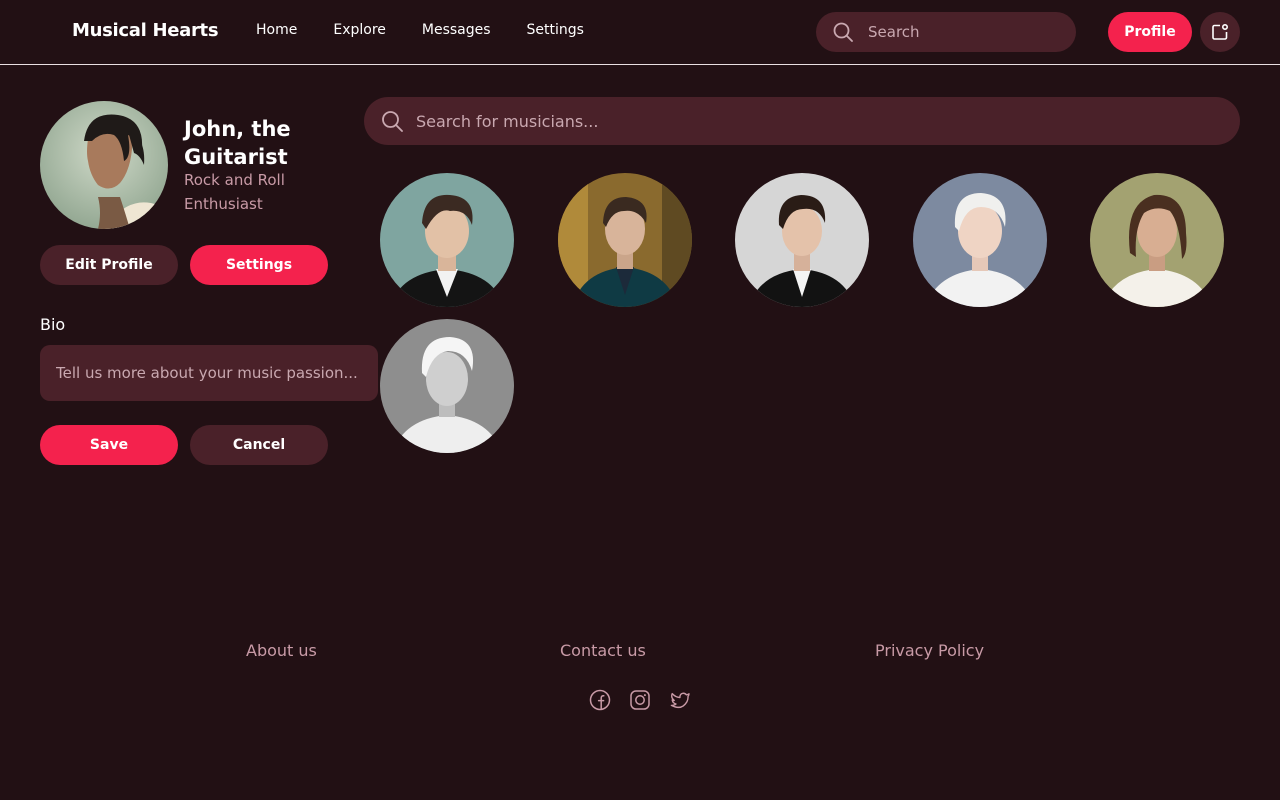 This screenshot has width=1280, height=800. I want to click on facebook-icon, so click(600, 700).